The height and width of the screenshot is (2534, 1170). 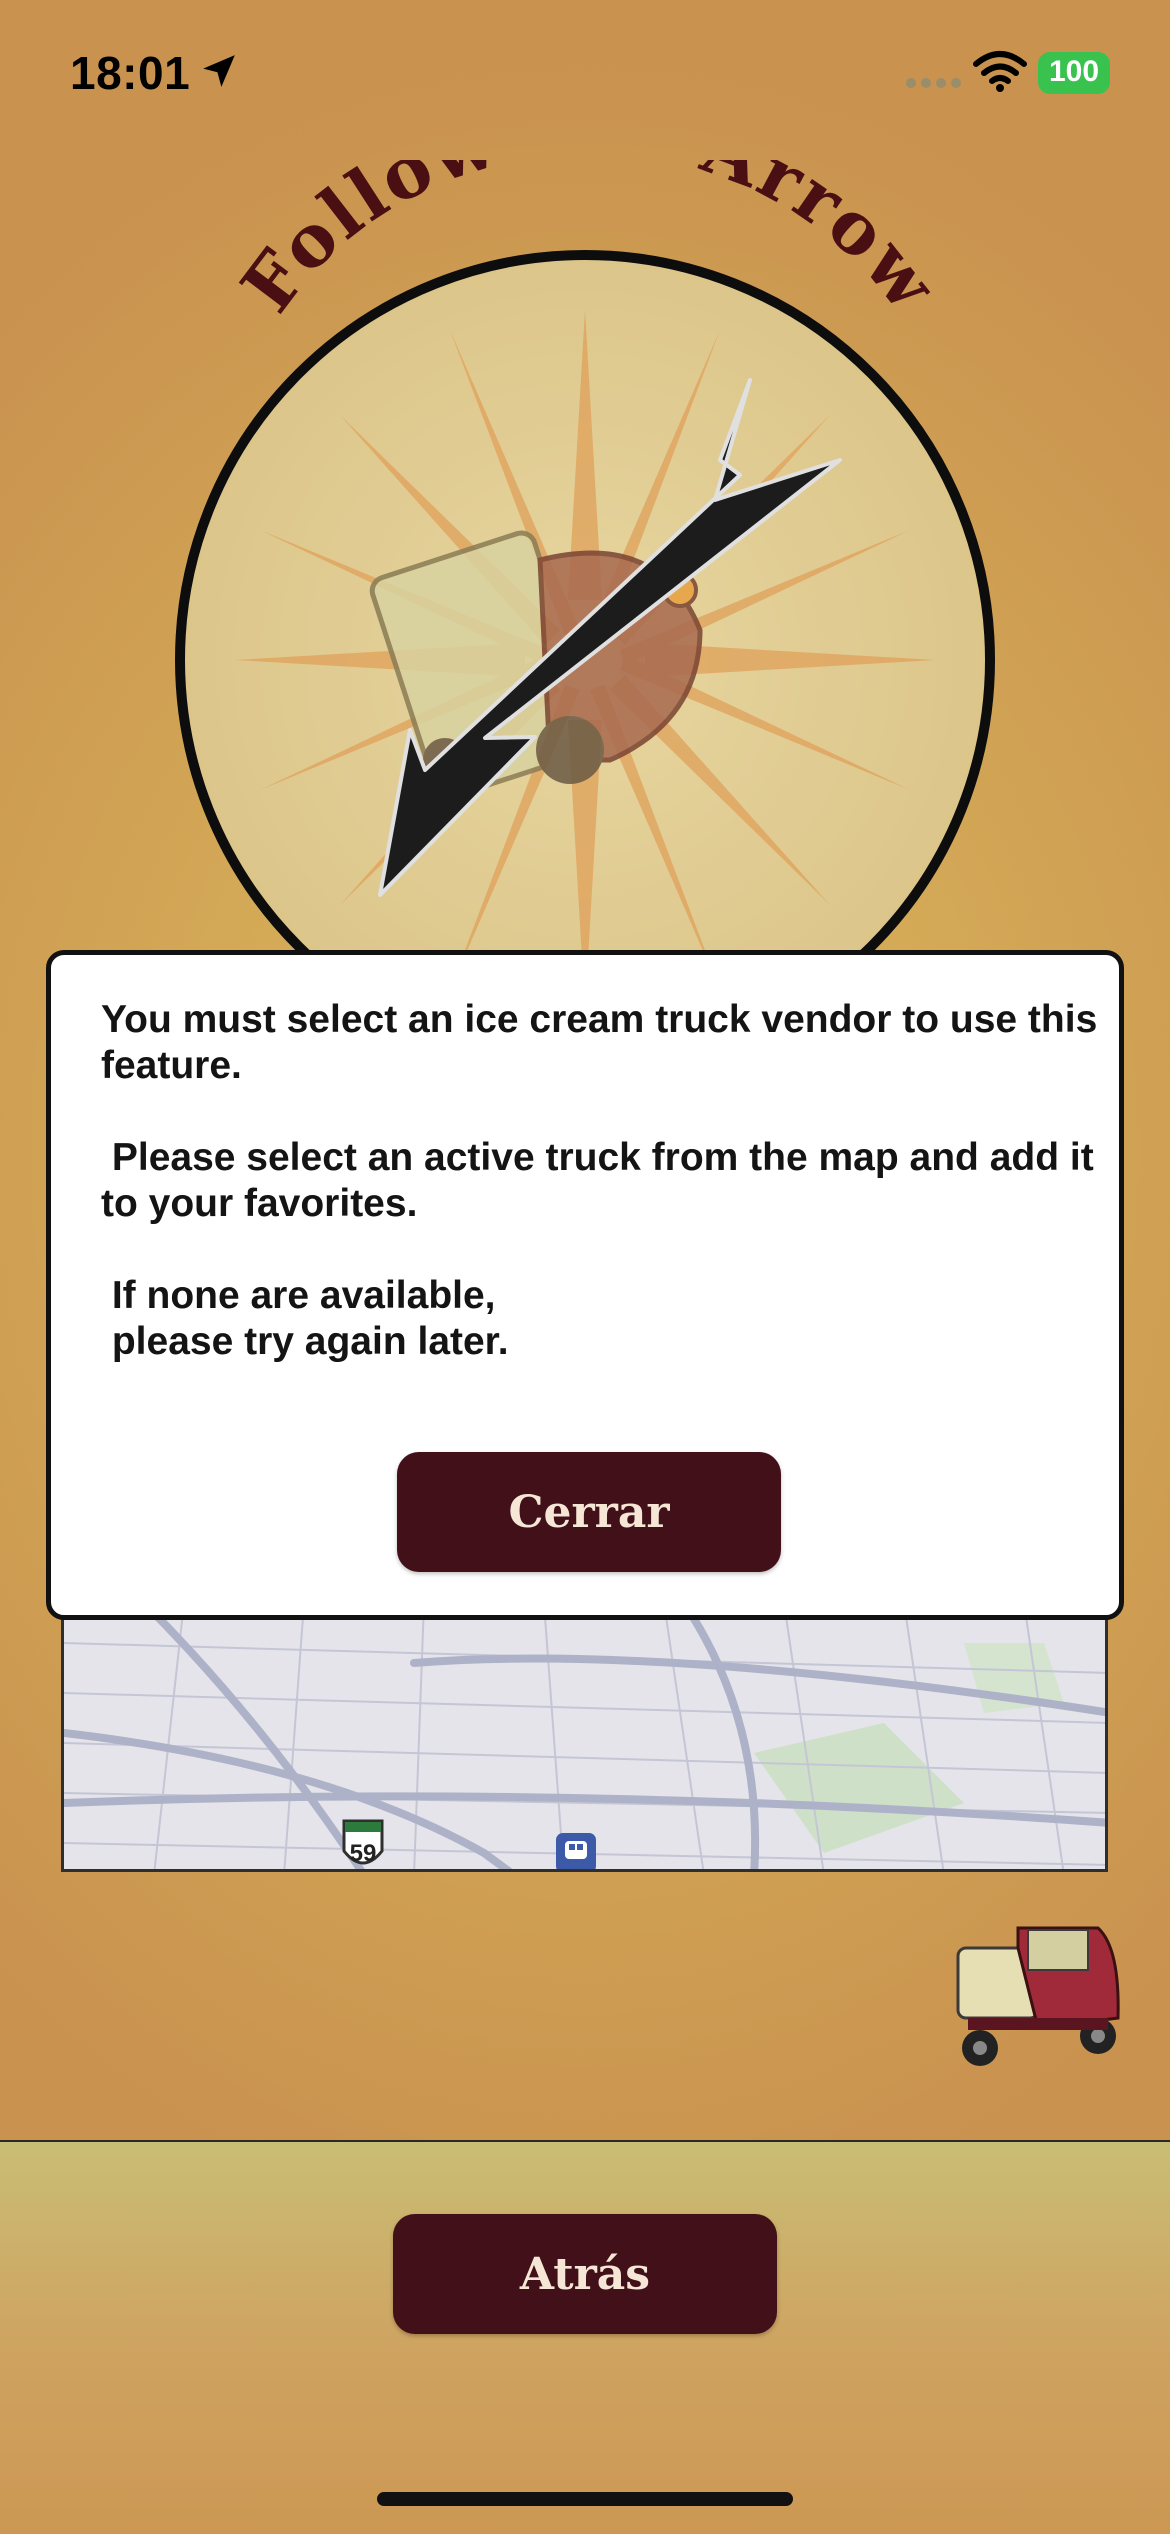 What do you see at coordinates (933, 83) in the screenshot?
I see `cellular-signal-icon` at bounding box center [933, 83].